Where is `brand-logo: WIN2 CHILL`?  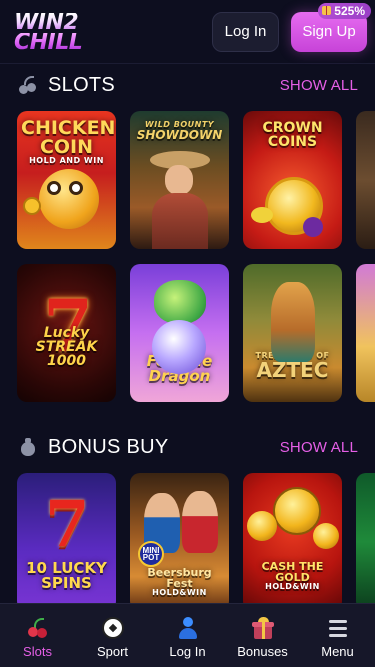 brand-logo: WIN2 CHILL is located at coordinates (48, 33).